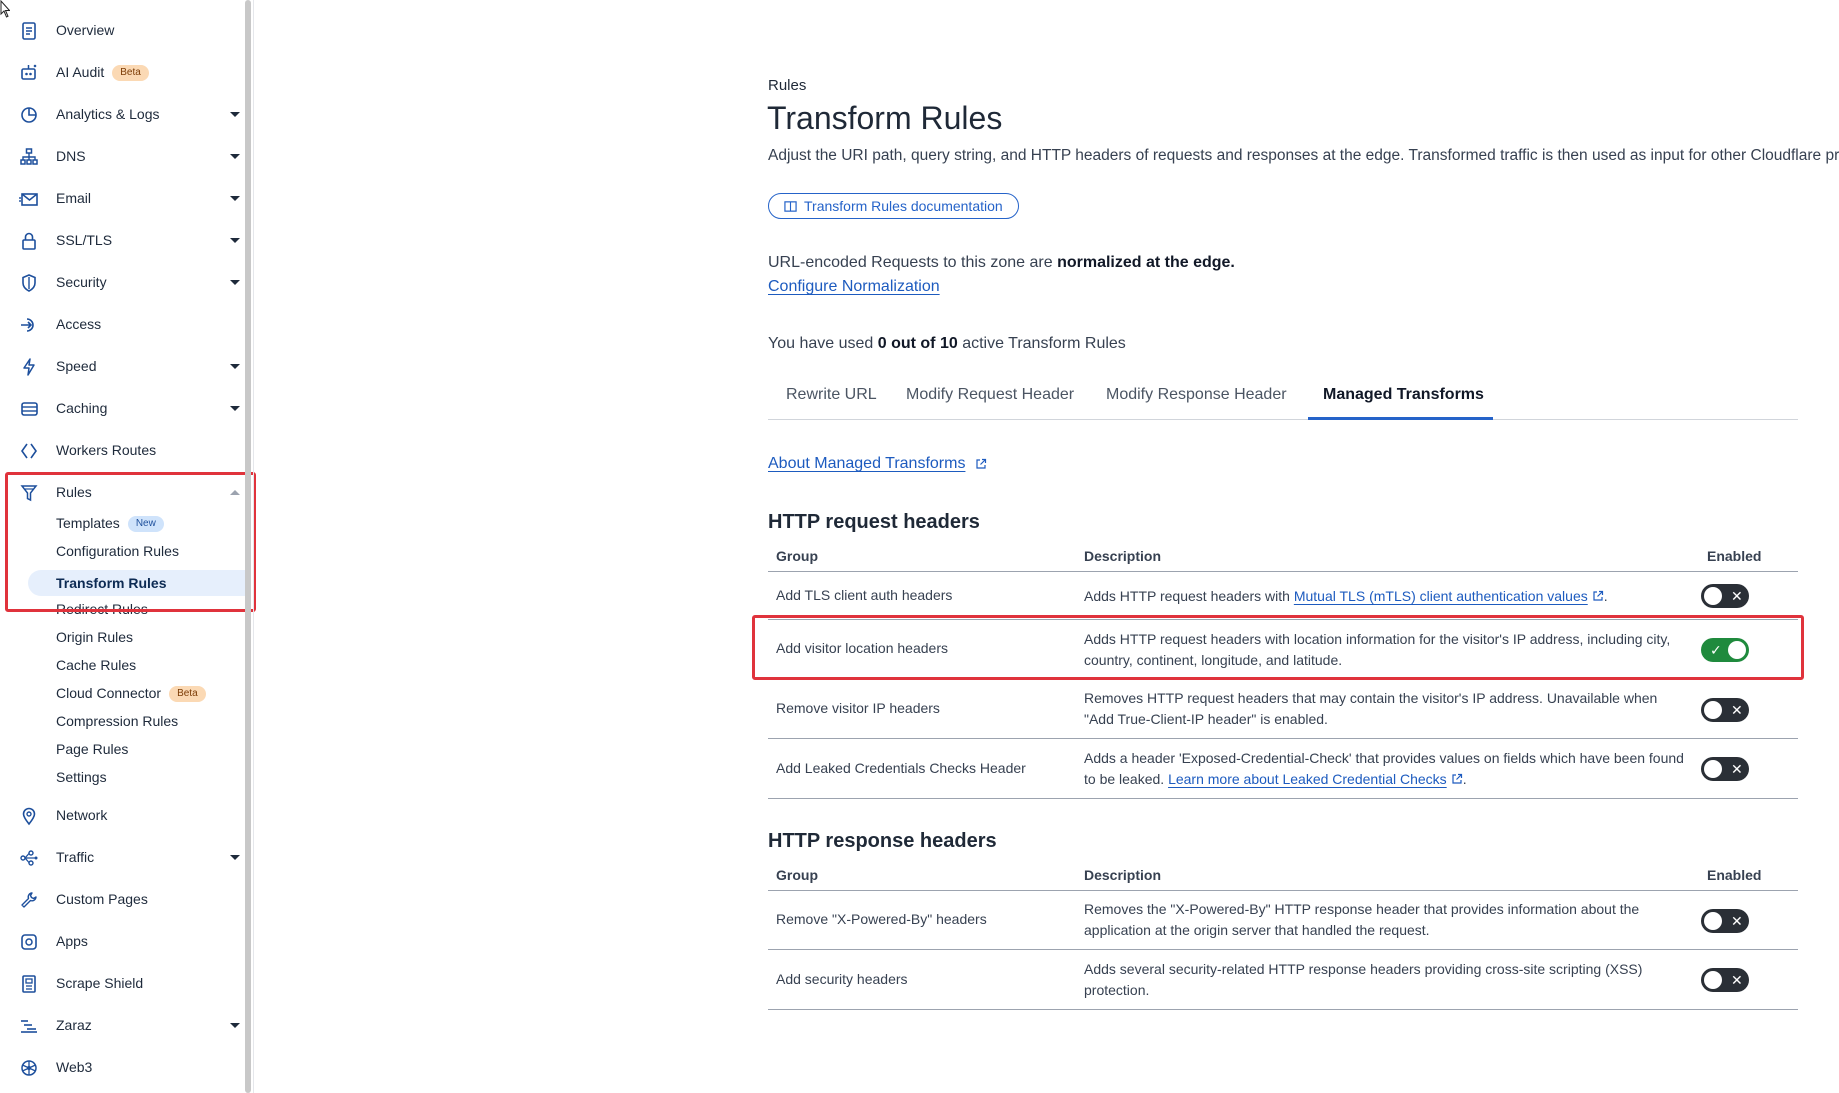 The image size is (1839, 1093). I want to click on usage-suffix: active Transform Rules, so click(1041, 343).